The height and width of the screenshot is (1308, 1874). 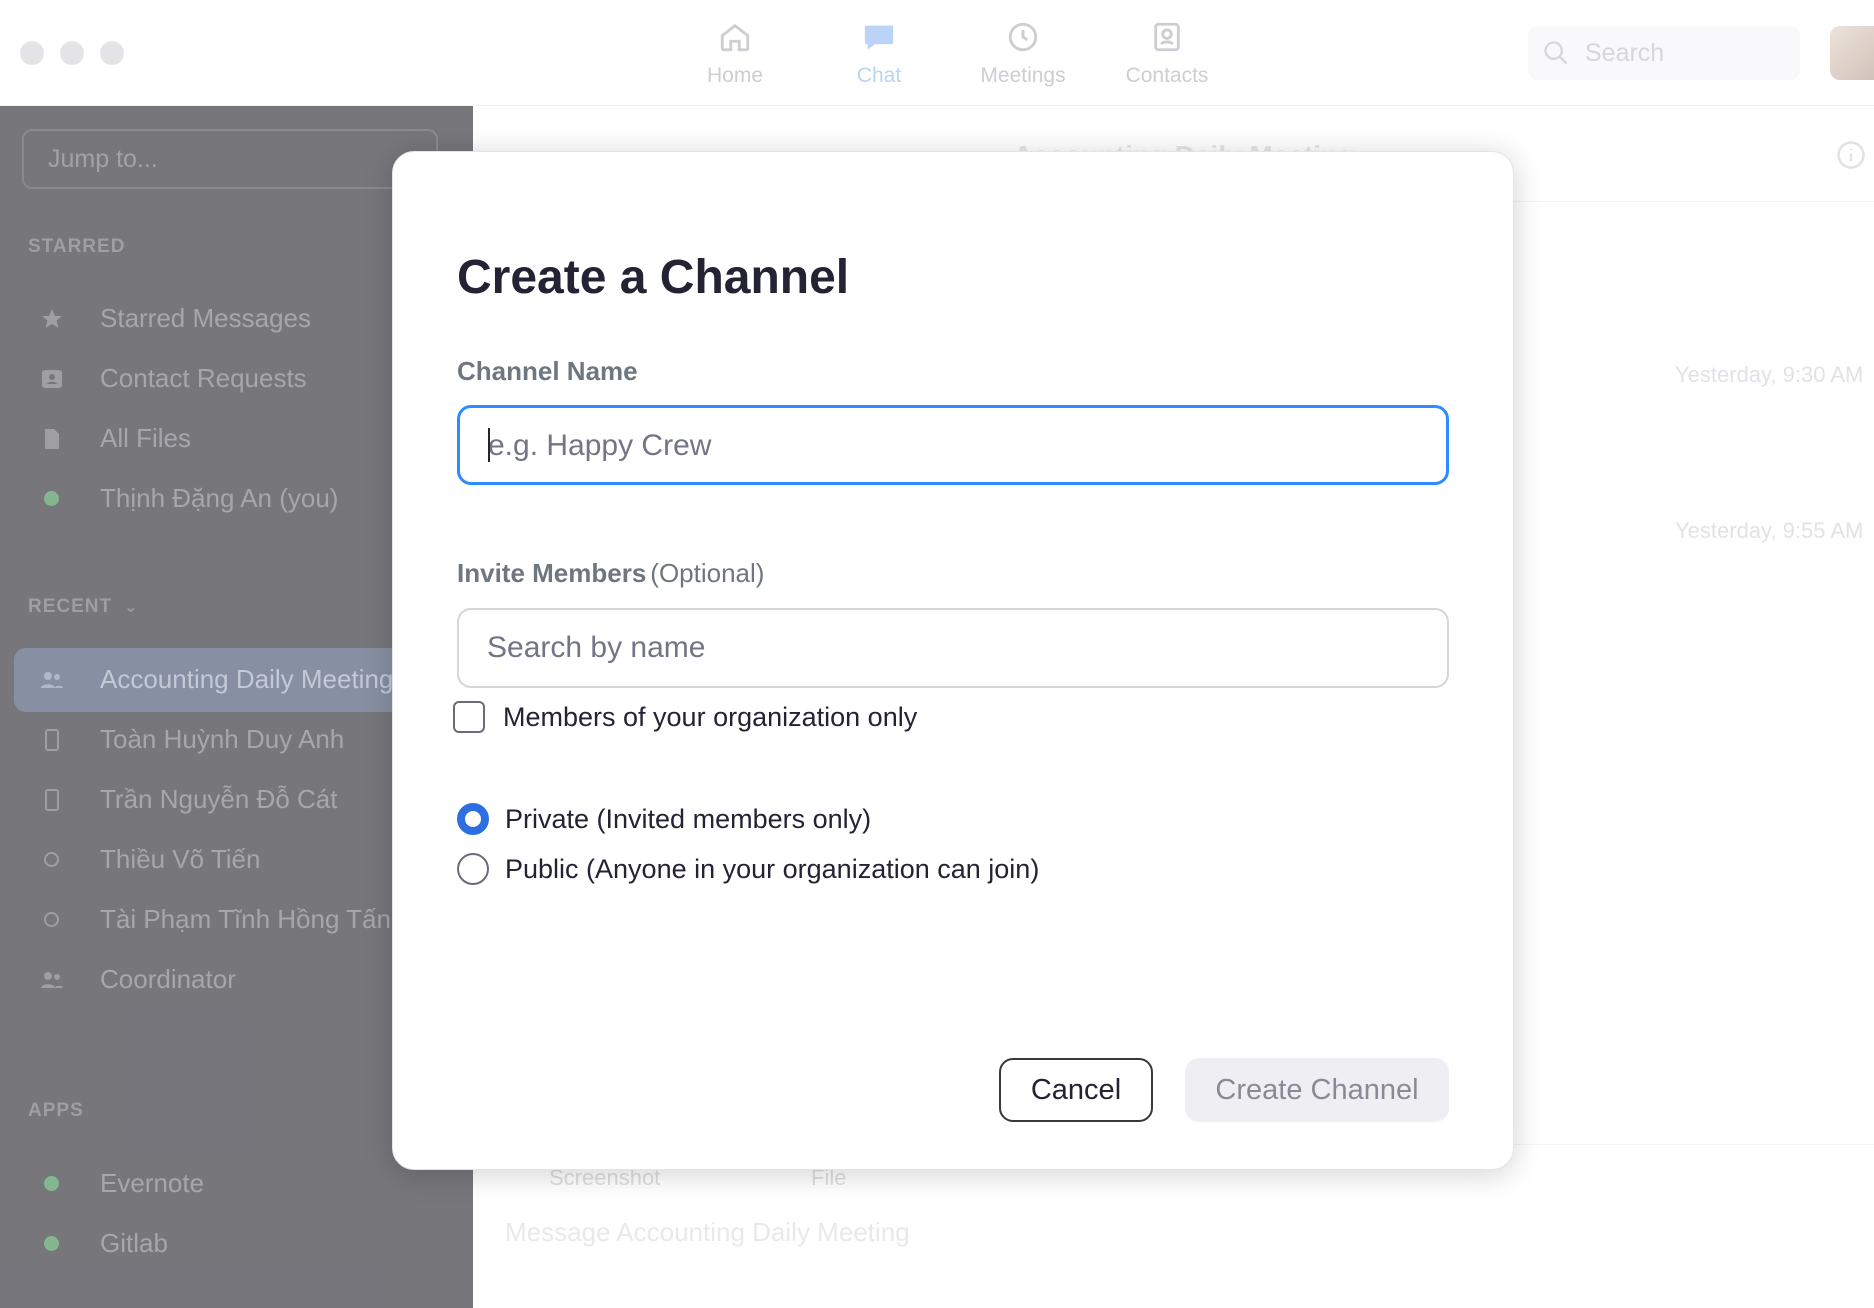 I want to click on invite-optional-text: (Optional), so click(x=707, y=573).